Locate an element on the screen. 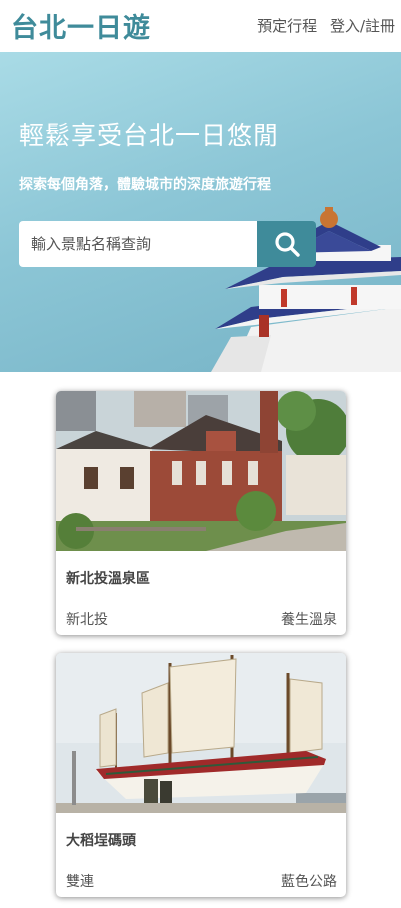  card-location: 雙連 is located at coordinates (80, 882).